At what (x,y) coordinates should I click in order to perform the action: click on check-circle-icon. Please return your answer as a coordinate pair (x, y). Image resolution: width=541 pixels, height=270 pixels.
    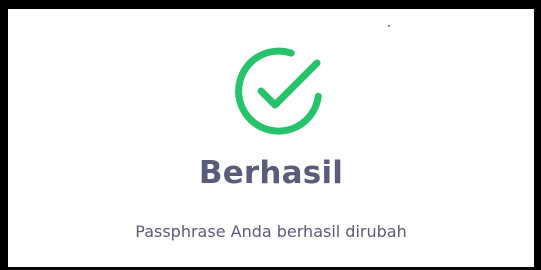
    Looking at the image, I should click on (278, 91).